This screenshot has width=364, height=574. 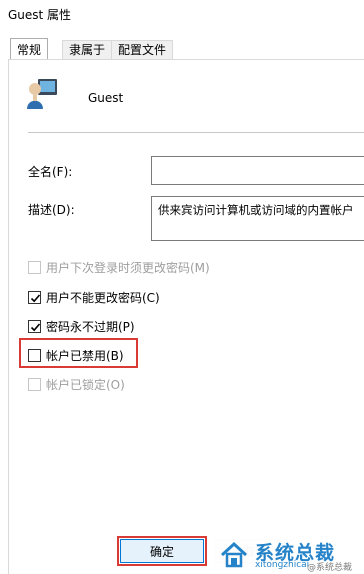 What do you see at coordinates (162, 551) in the screenshot?
I see `ok-highlight-box` at bounding box center [162, 551].